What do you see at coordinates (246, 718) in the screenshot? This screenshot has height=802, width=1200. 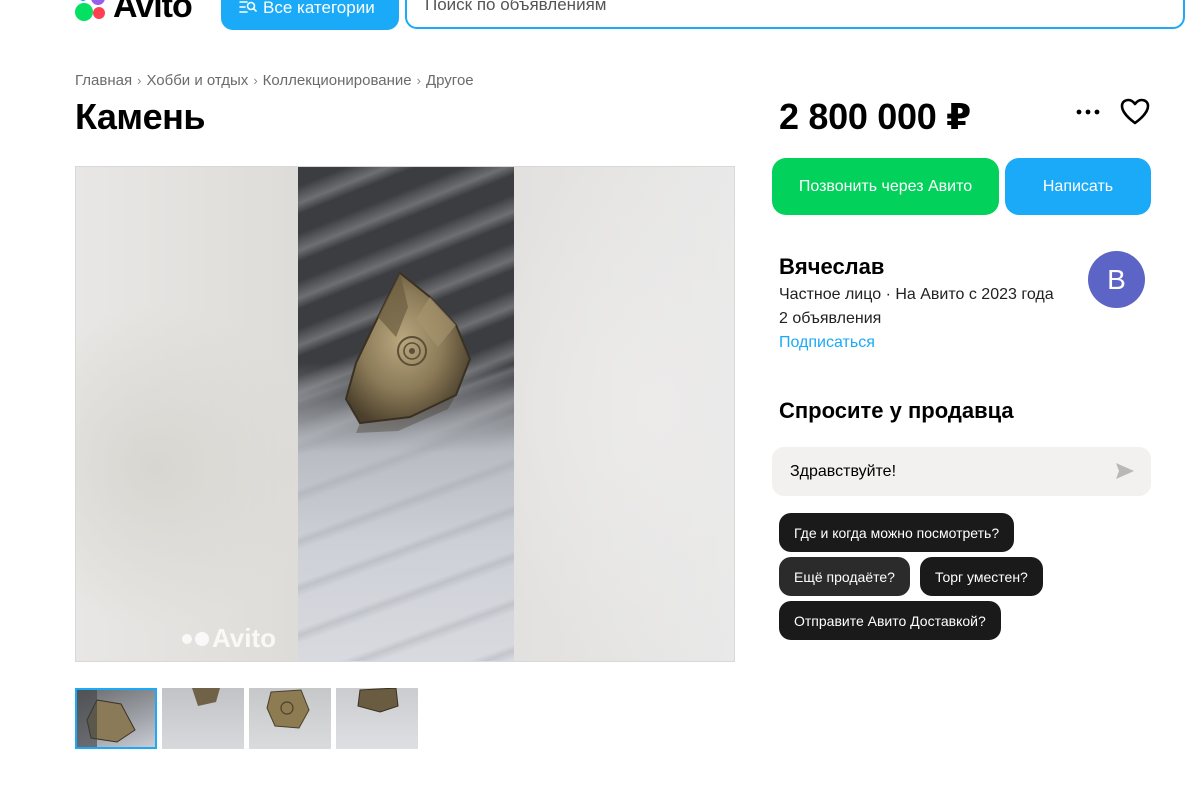 I see `thumbnail-strip` at bounding box center [246, 718].